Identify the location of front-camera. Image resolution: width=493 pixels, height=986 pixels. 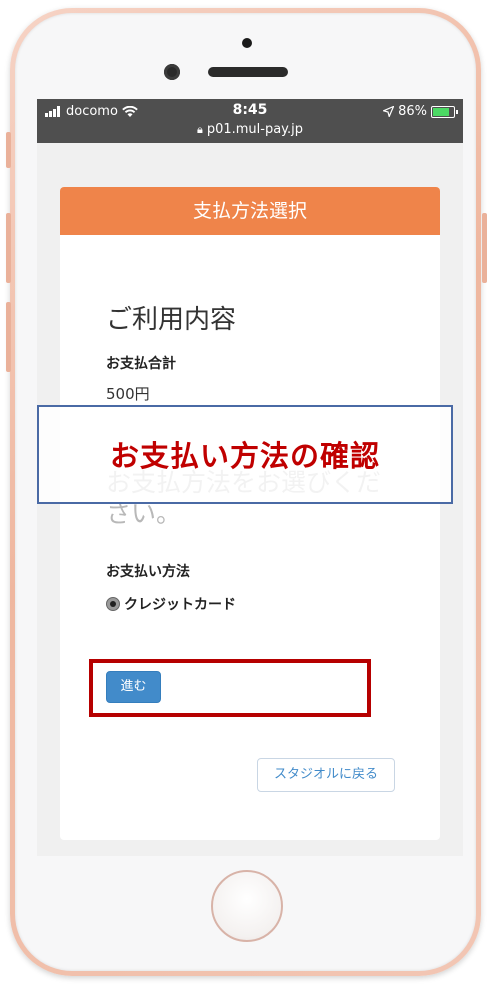
(172, 72).